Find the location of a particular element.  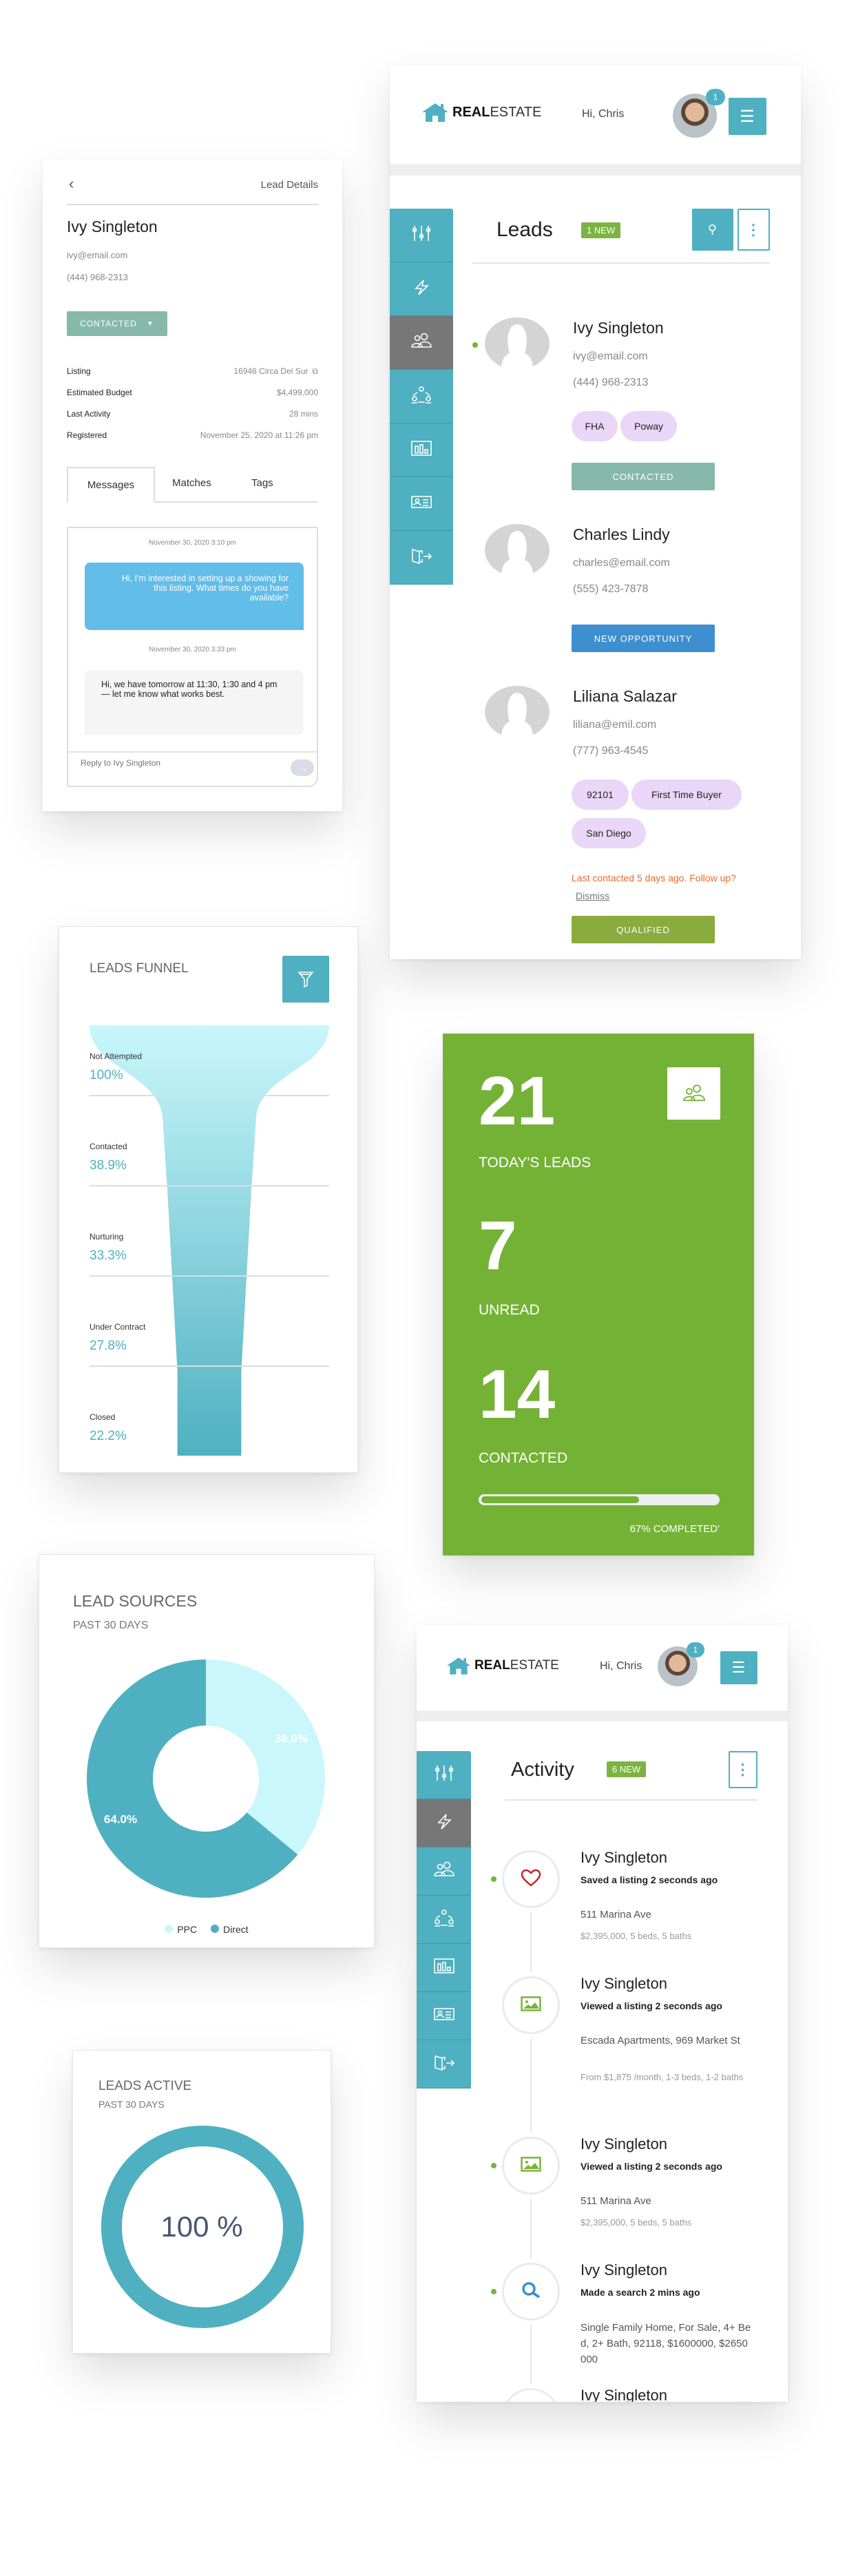

tabs: Messages Matches Tags is located at coordinates (192, 485).